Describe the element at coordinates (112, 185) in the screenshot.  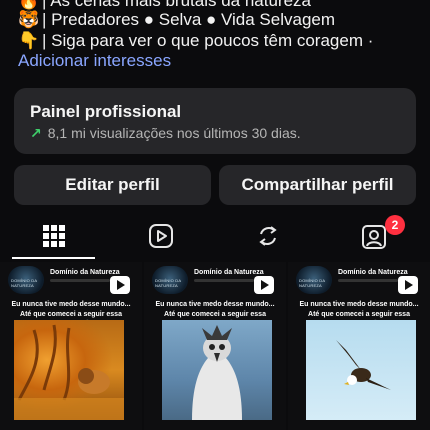
I see `edit-profile-button: Editar perfil` at that location.